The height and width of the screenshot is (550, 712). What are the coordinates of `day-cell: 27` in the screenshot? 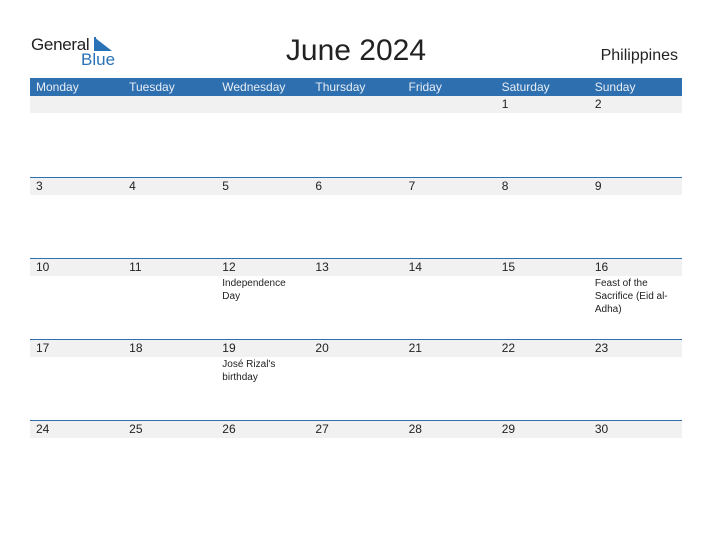 It's located at (355, 461).